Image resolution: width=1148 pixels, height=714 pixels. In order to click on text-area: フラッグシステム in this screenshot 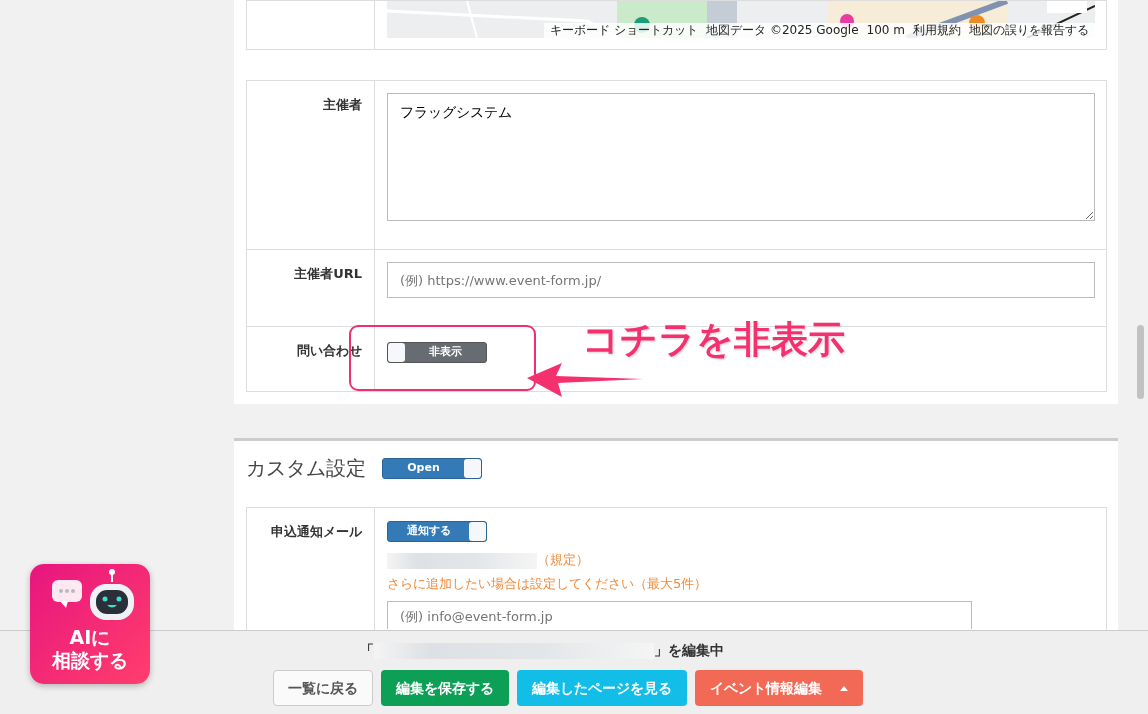, I will do `click(741, 157)`.